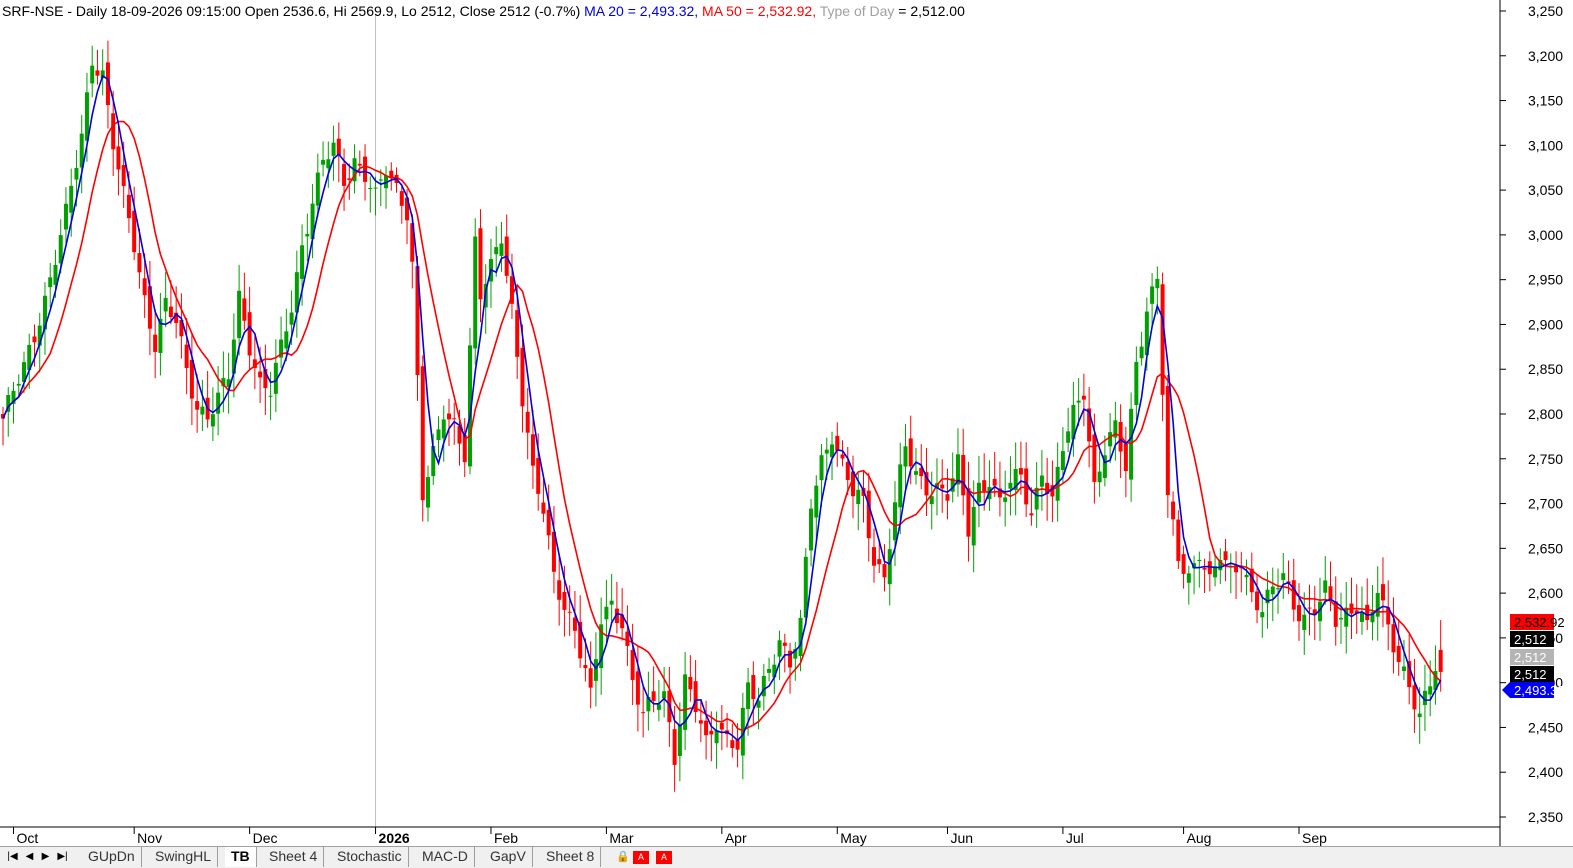 The width and height of the screenshot is (1573, 868). I want to click on price-tag-label: 2,493.32, so click(1539, 690).